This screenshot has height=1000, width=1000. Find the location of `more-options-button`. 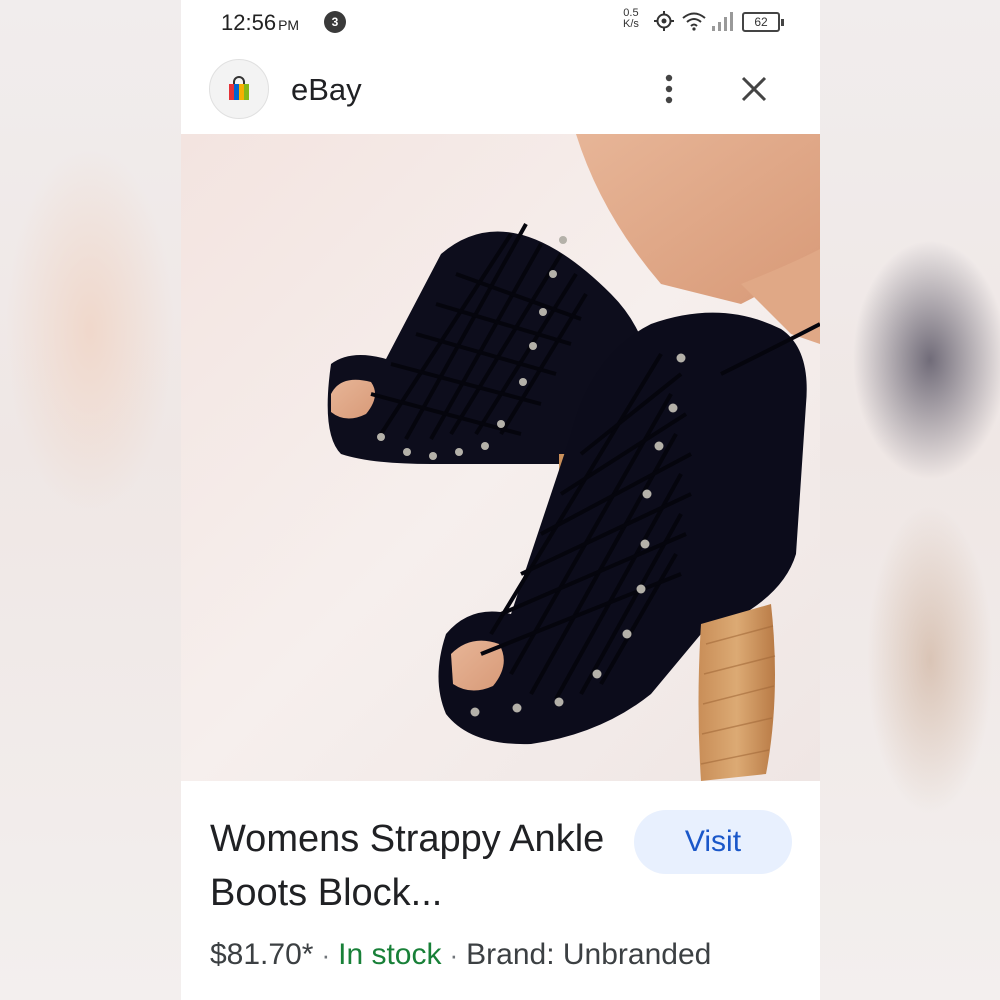

more-options-button is located at coordinates (669, 89).